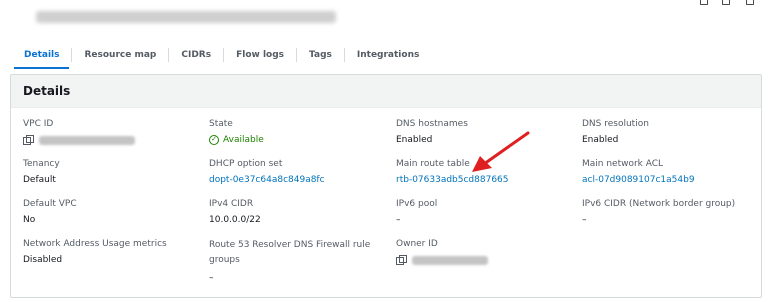  I want to click on field-network-address-usage: Network Address Usage metrics Disabled, so click(95, 252).